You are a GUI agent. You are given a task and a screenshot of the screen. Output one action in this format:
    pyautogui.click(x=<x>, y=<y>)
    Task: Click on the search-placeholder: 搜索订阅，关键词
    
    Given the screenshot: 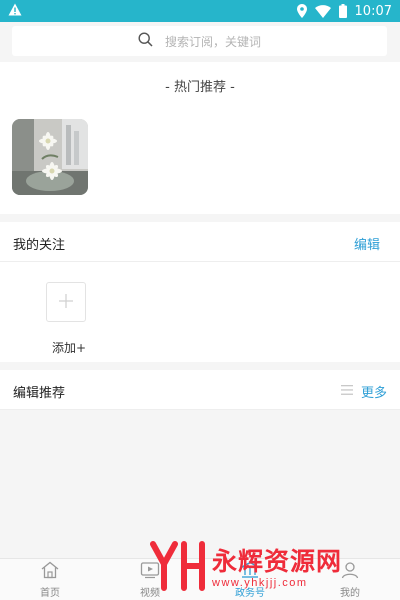 What is the action you would take?
    pyautogui.click(x=212, y=41)
    